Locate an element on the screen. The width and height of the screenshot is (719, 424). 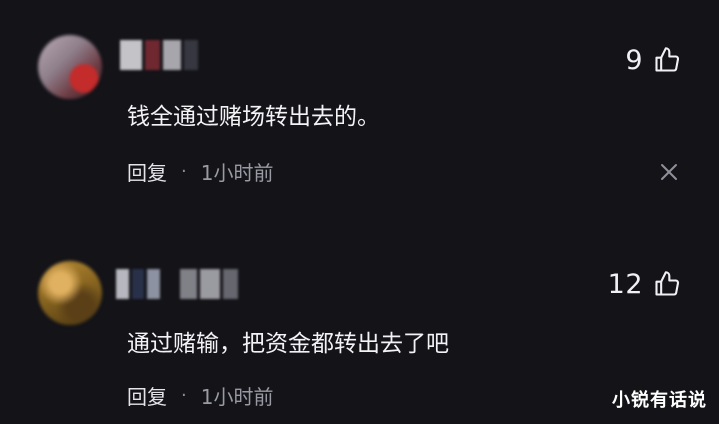
watermark-text: 小锐有话说 is located at coordinates (659, 400).